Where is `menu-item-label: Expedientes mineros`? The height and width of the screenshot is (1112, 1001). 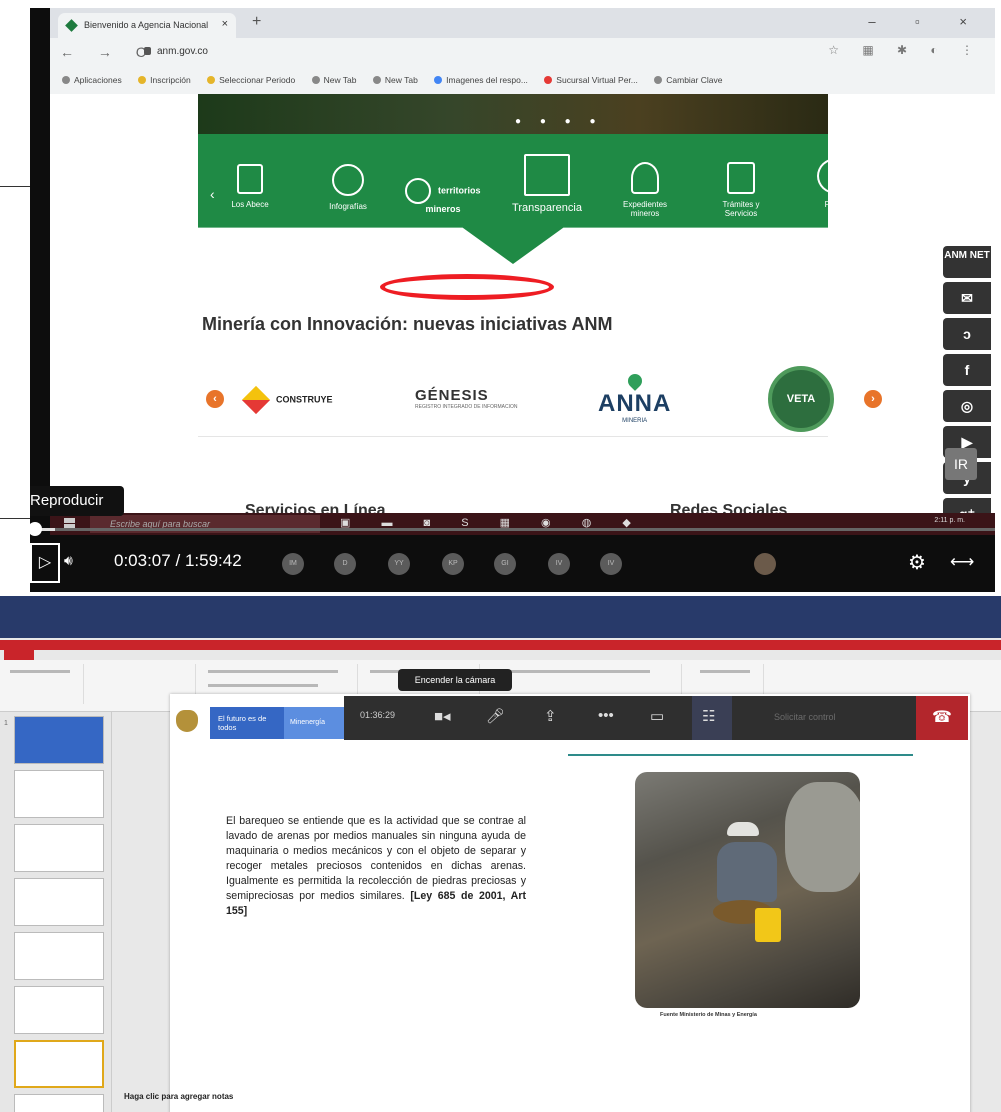
menu-item-label: Expedientes mineros is located at coordinates (645, 209).